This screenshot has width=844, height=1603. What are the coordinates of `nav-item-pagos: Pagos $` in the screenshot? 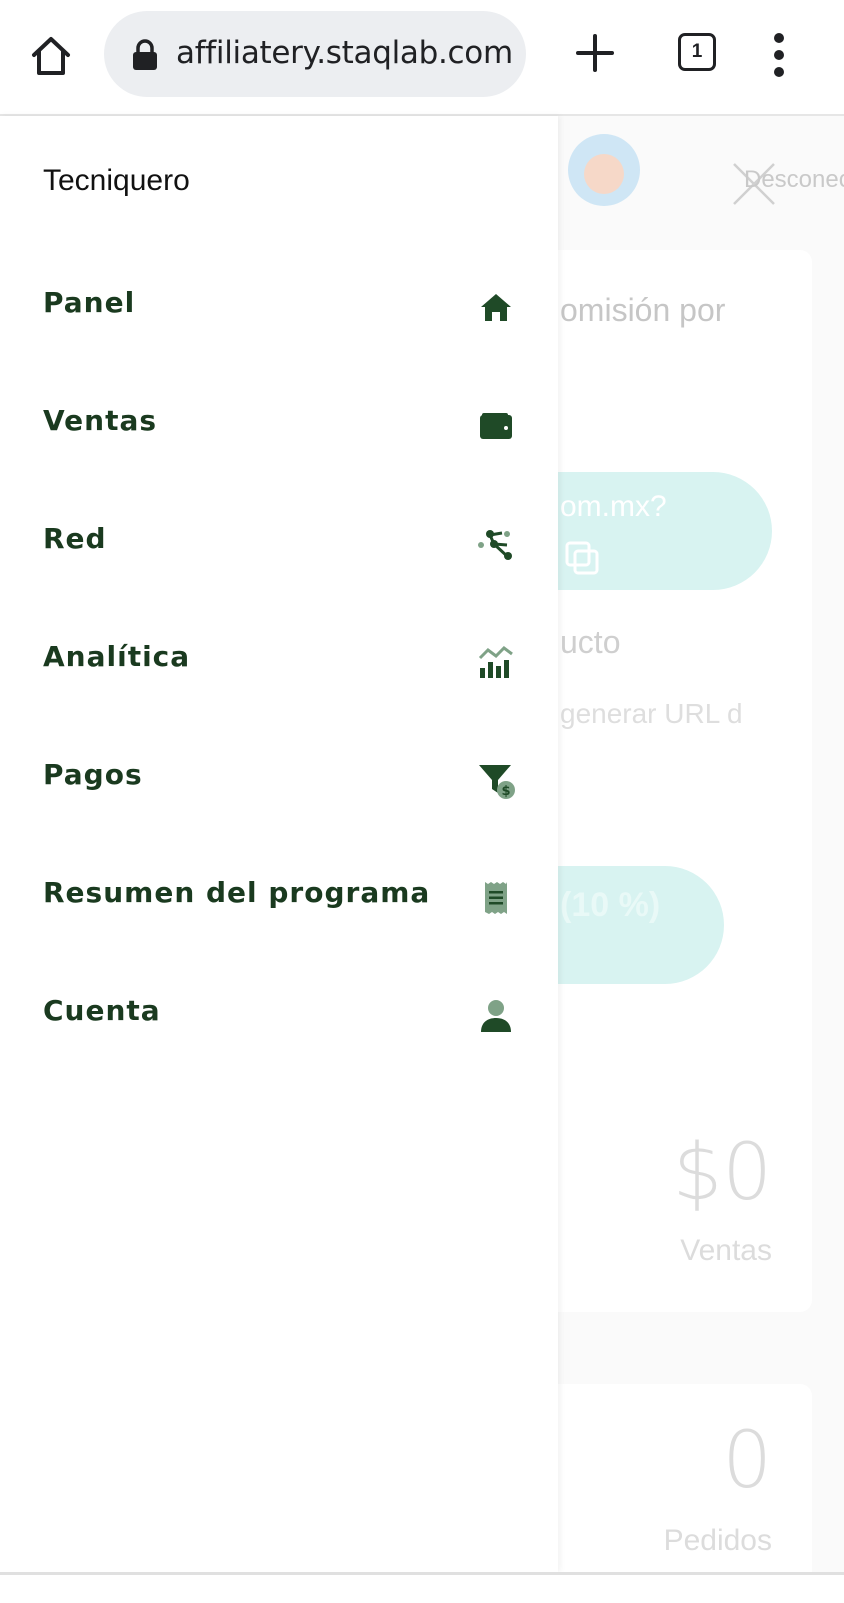 It's located at (279, 778).